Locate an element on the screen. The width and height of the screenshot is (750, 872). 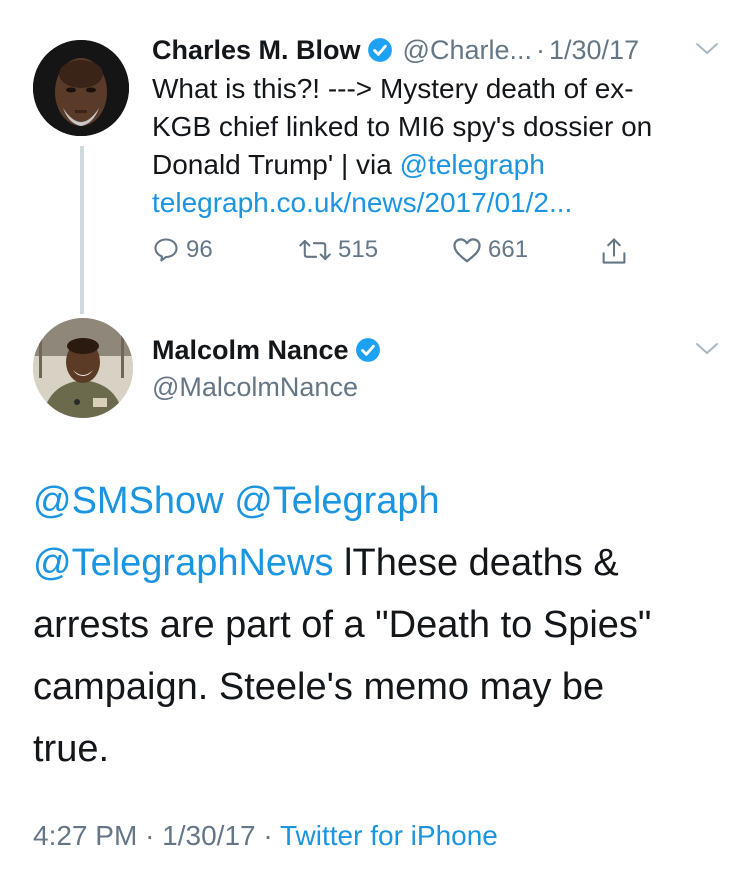
reply-count: 96 is located at coordinates (199, 249).